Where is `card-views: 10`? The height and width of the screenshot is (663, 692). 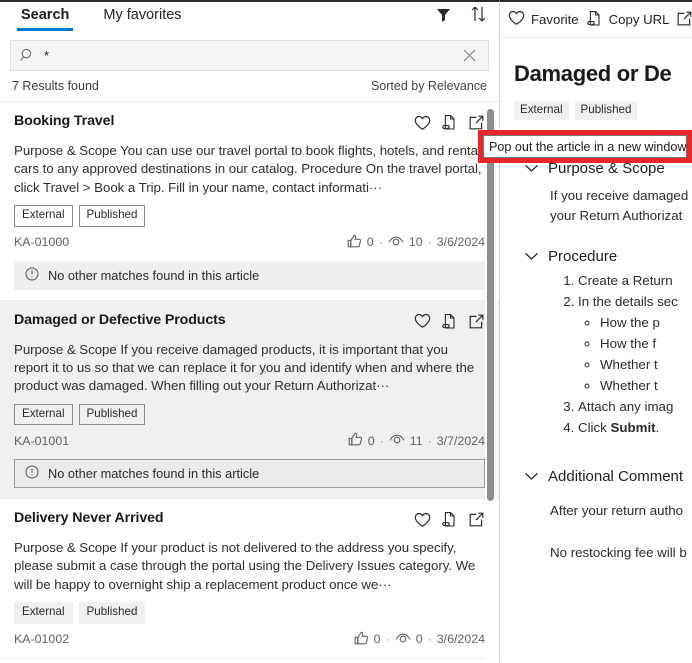 card-views: 10 is located at coordinates (415, 242).